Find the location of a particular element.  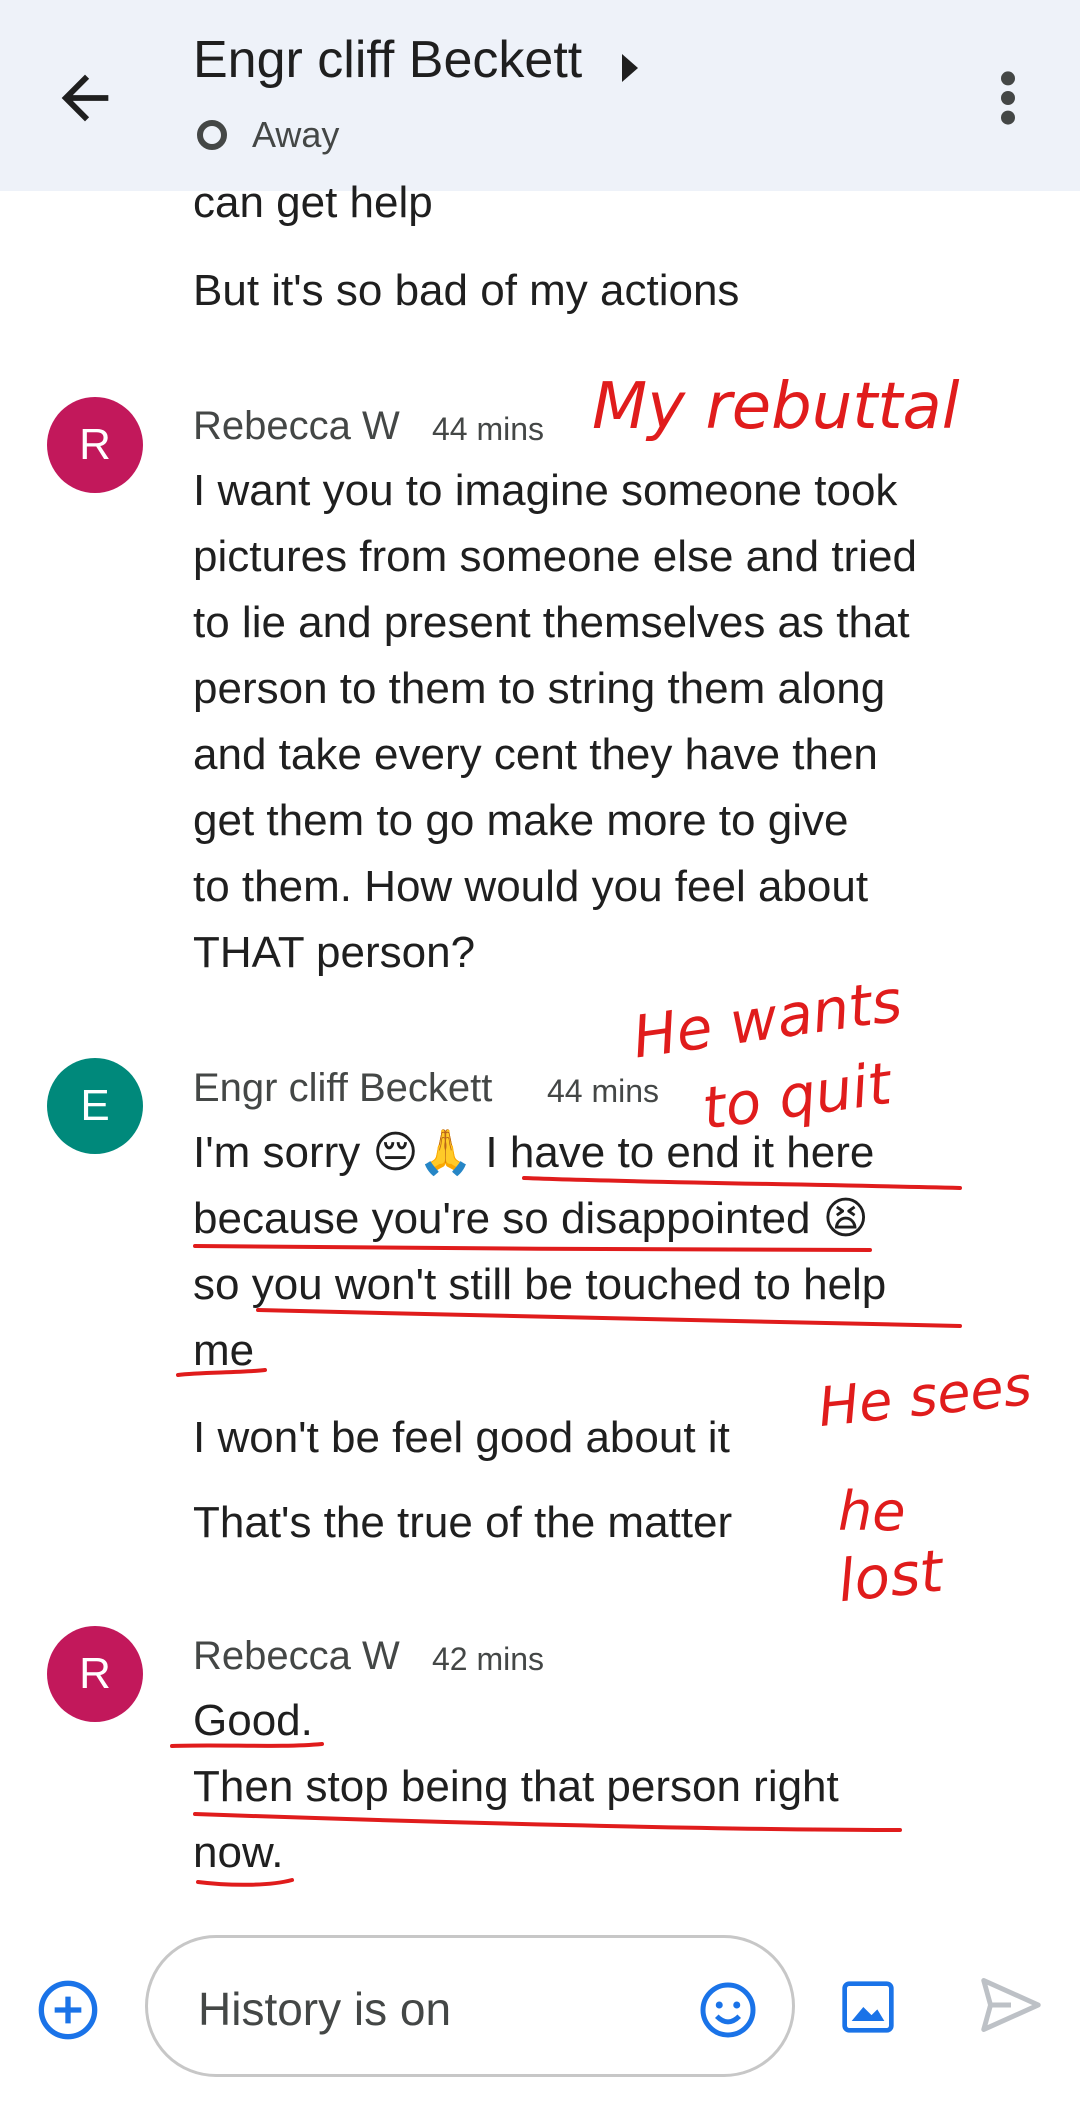

message-time: 42 mins is located at coordinates (488, 1659).